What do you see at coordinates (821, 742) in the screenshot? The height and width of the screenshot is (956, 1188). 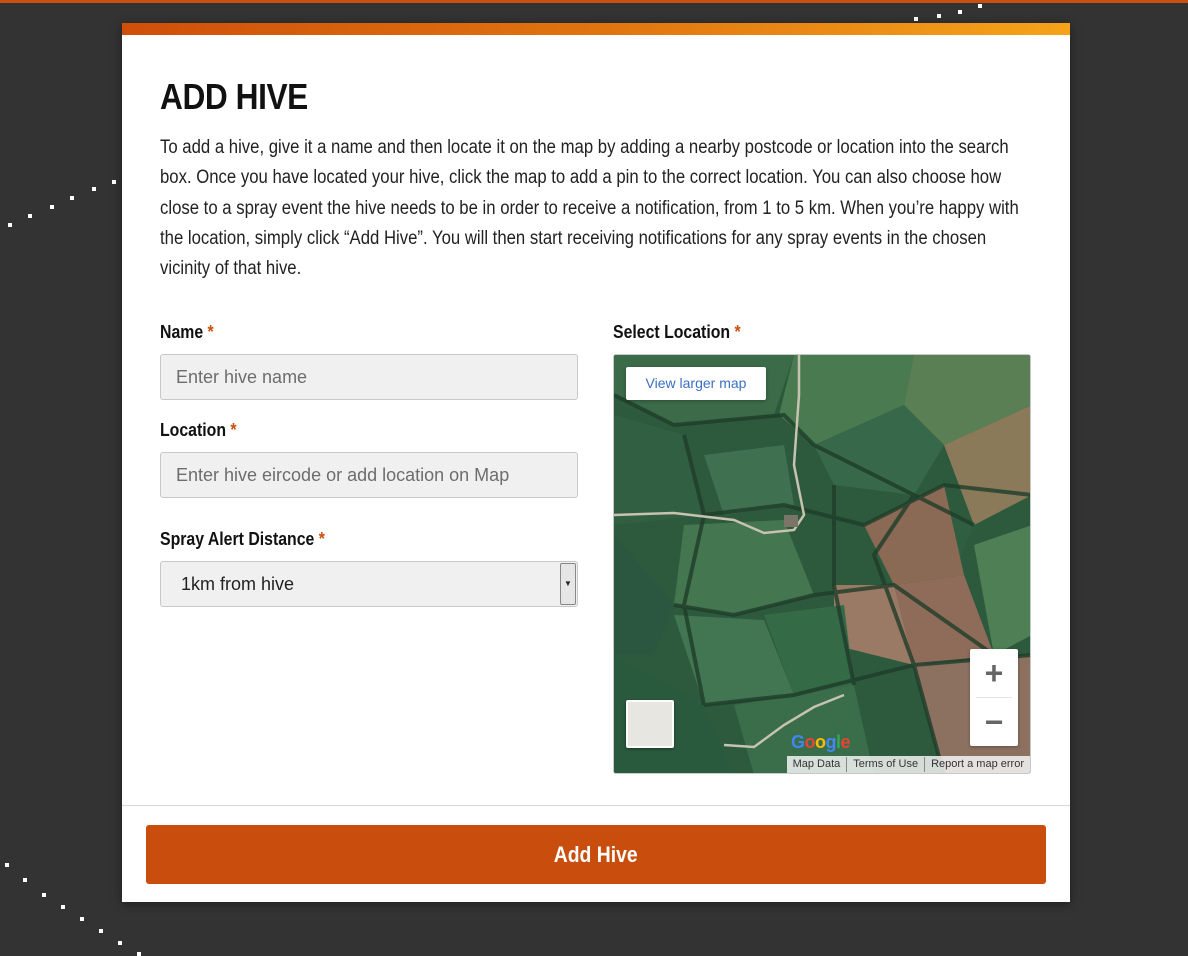 I see `google-logo: Google` at bounding box center [821, 742].